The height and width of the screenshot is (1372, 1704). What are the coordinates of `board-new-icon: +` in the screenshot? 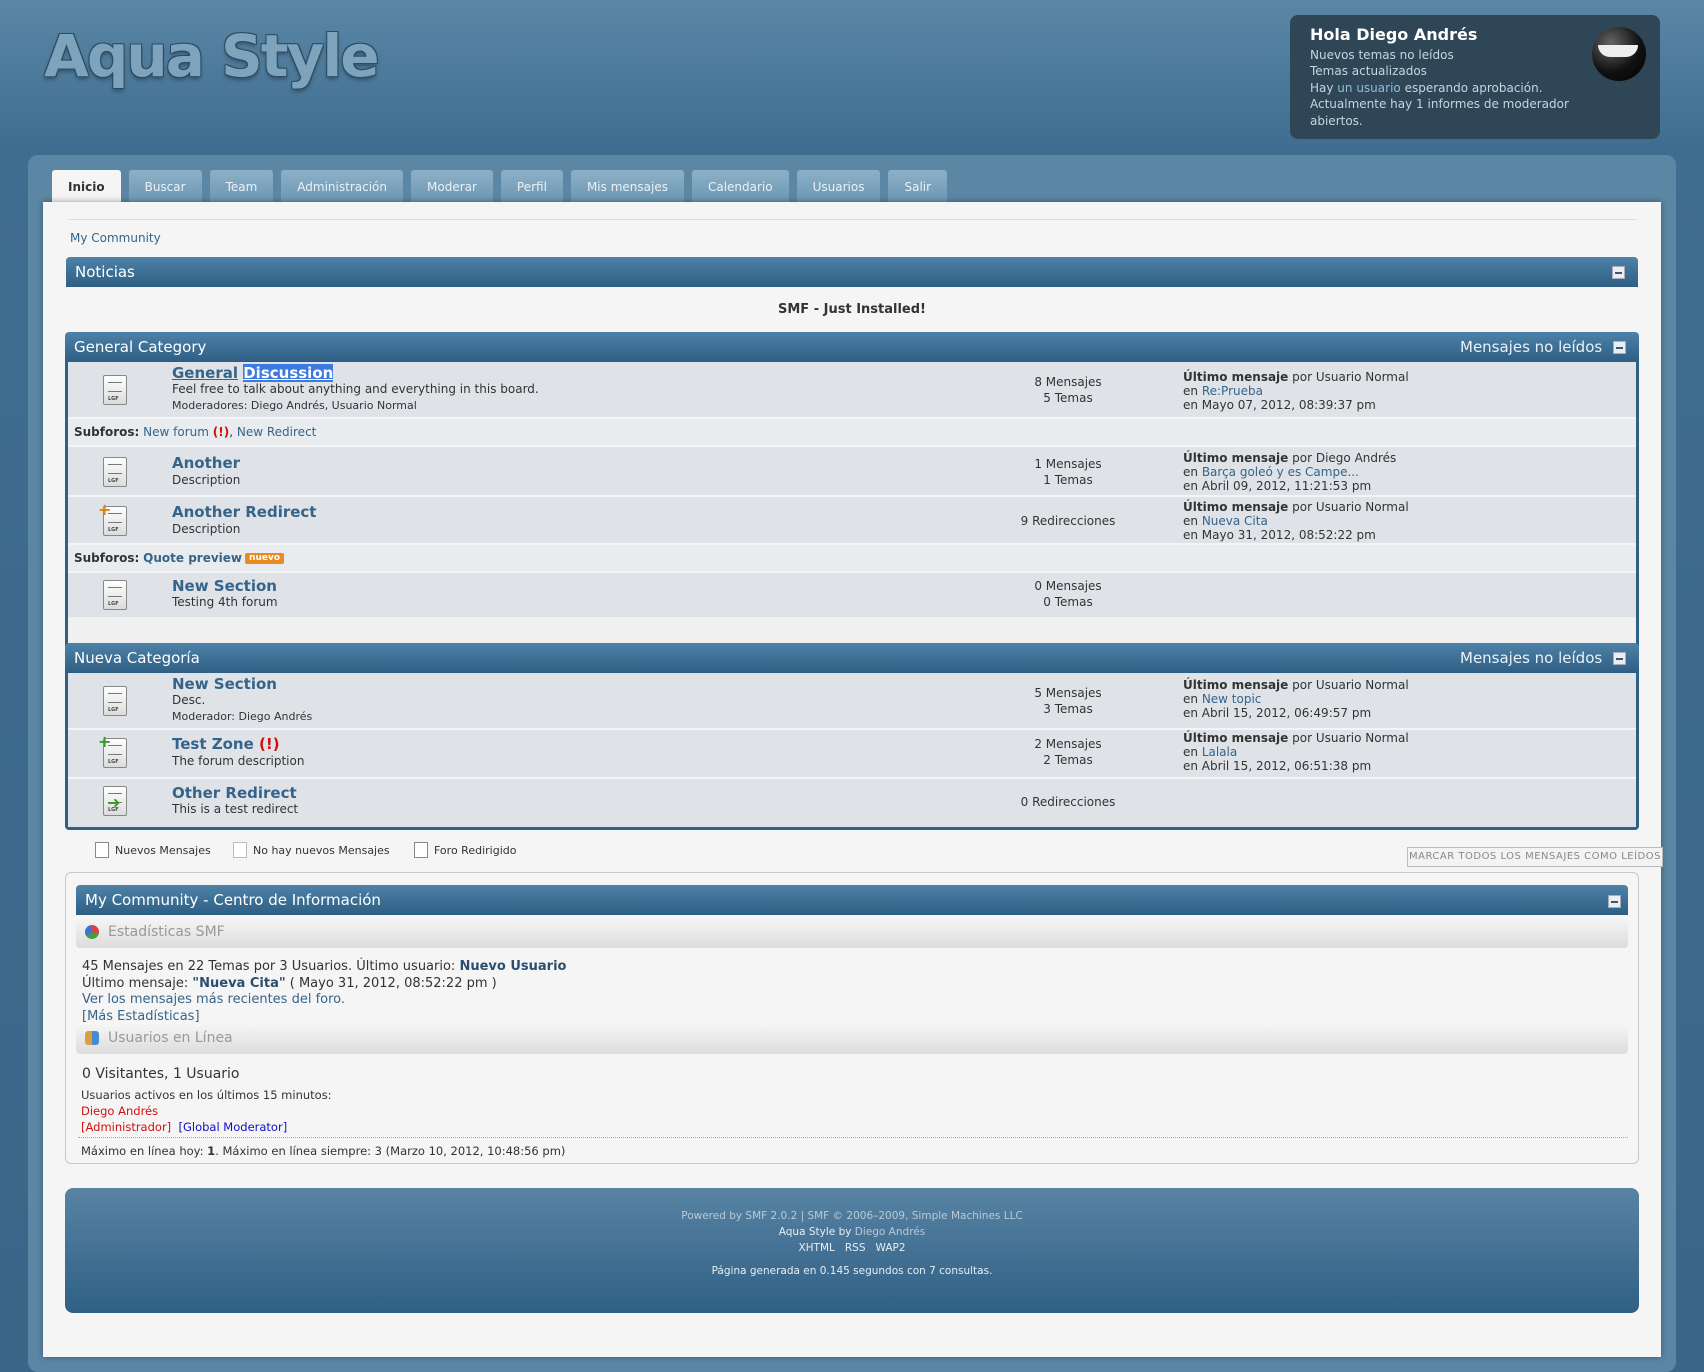 It's located at (112, 751).